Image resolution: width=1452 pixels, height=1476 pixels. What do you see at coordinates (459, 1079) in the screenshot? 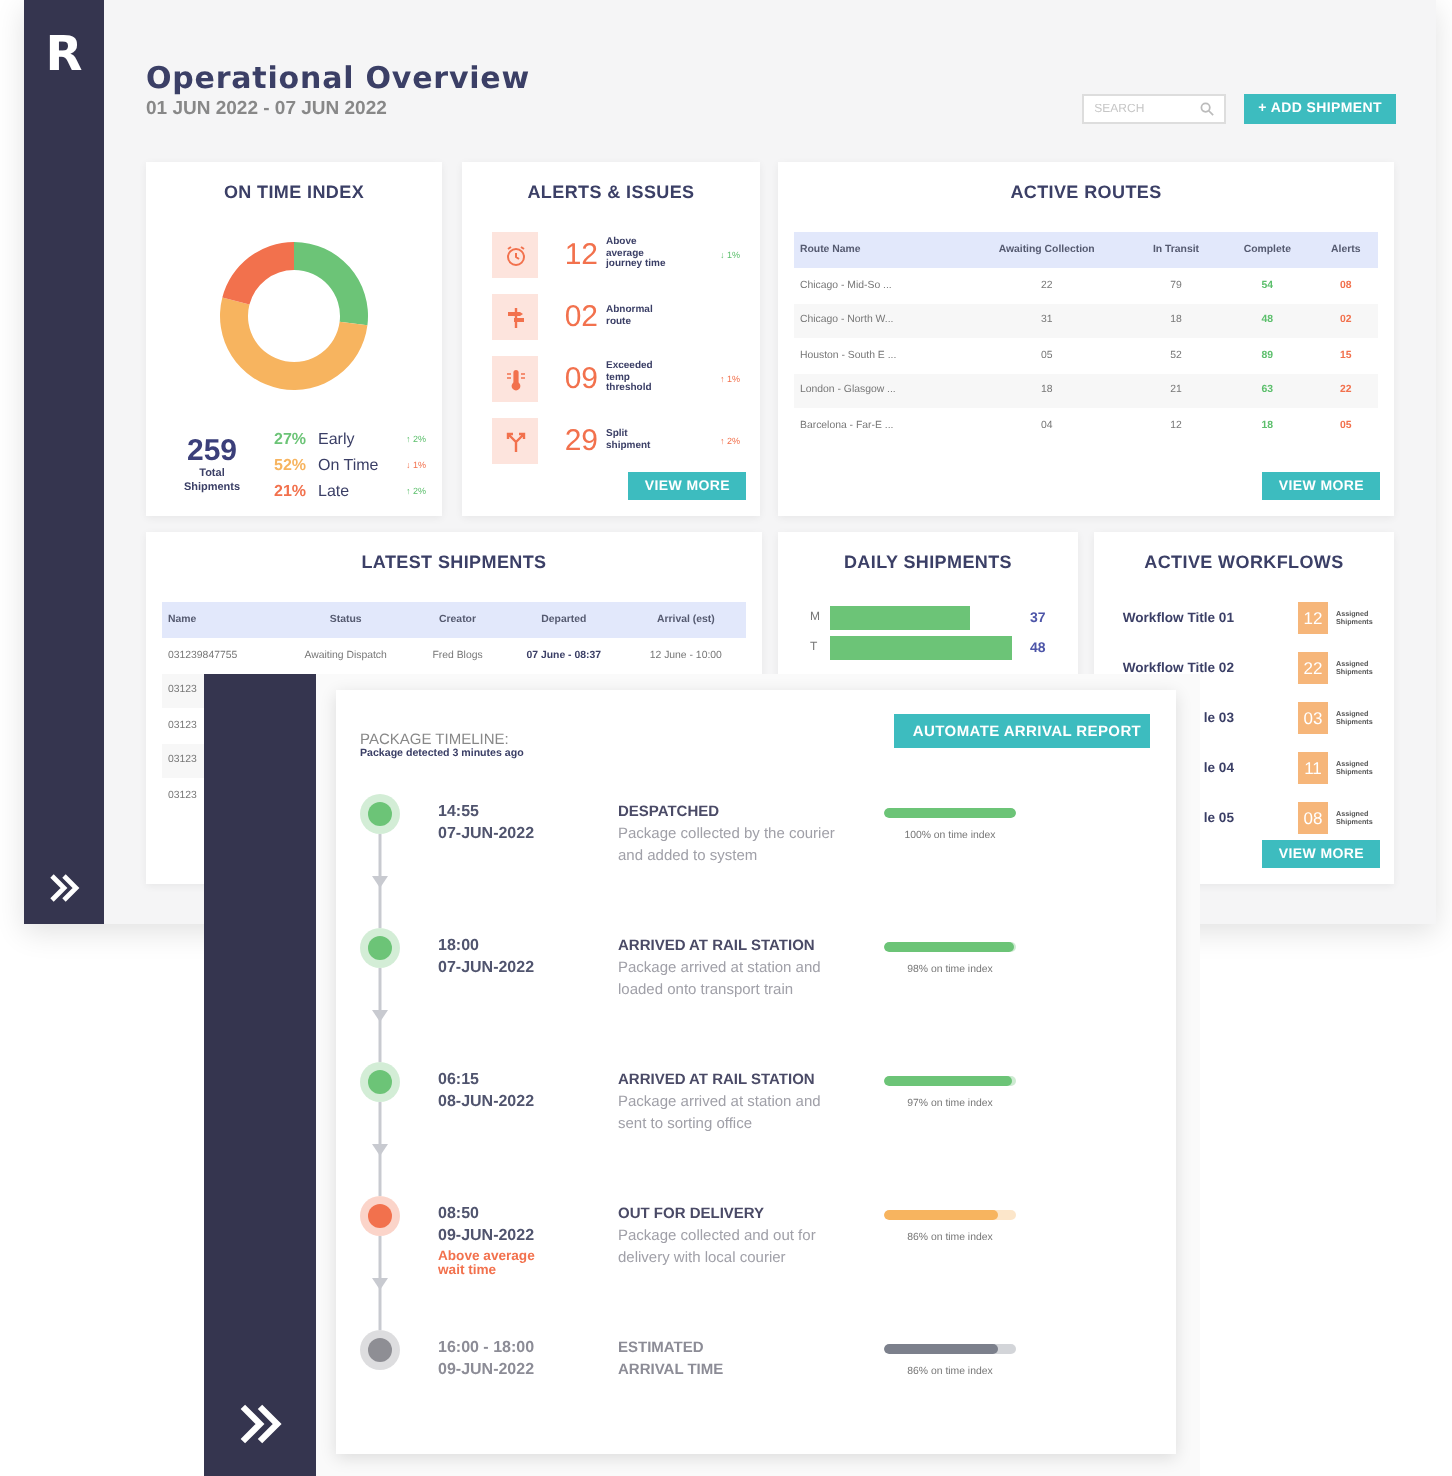
I see `step-time: 06:15` at bounding box center [459, 1079].